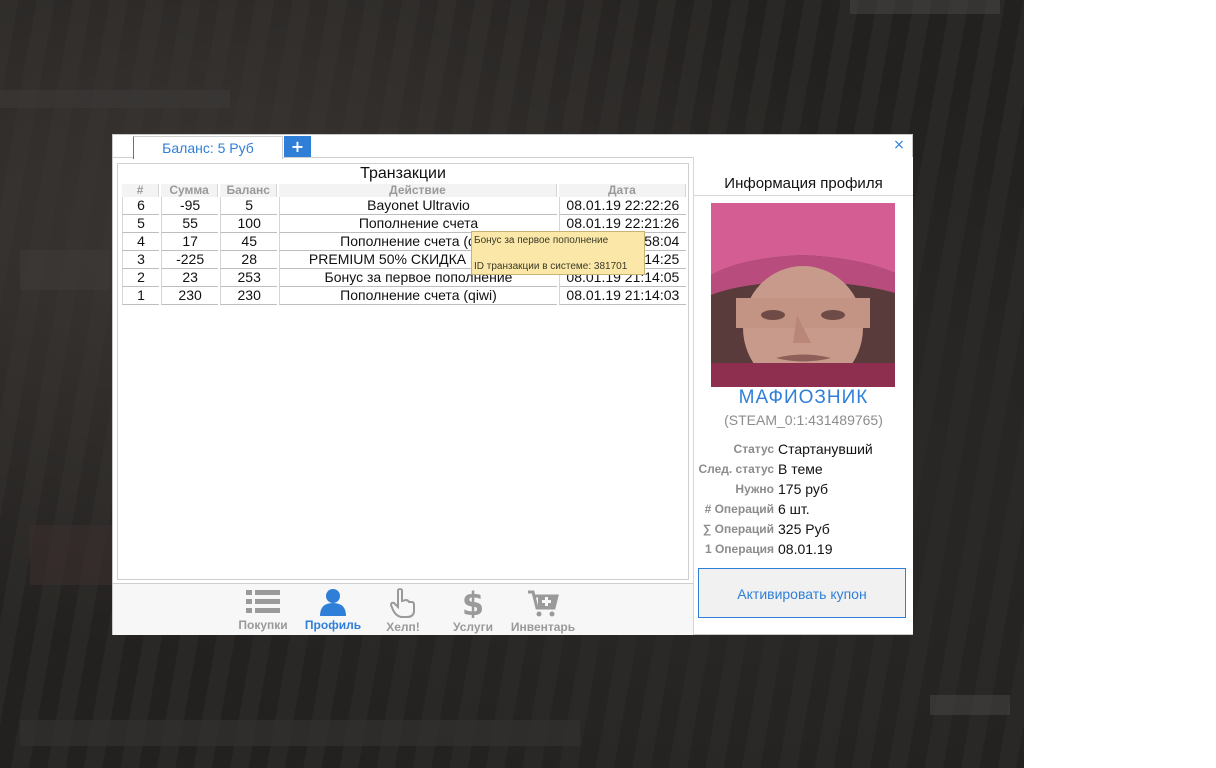 This screenshot has width=1216, height=768. I want to click on profile-name: МАФИОЗНИК, so click(803, 397).